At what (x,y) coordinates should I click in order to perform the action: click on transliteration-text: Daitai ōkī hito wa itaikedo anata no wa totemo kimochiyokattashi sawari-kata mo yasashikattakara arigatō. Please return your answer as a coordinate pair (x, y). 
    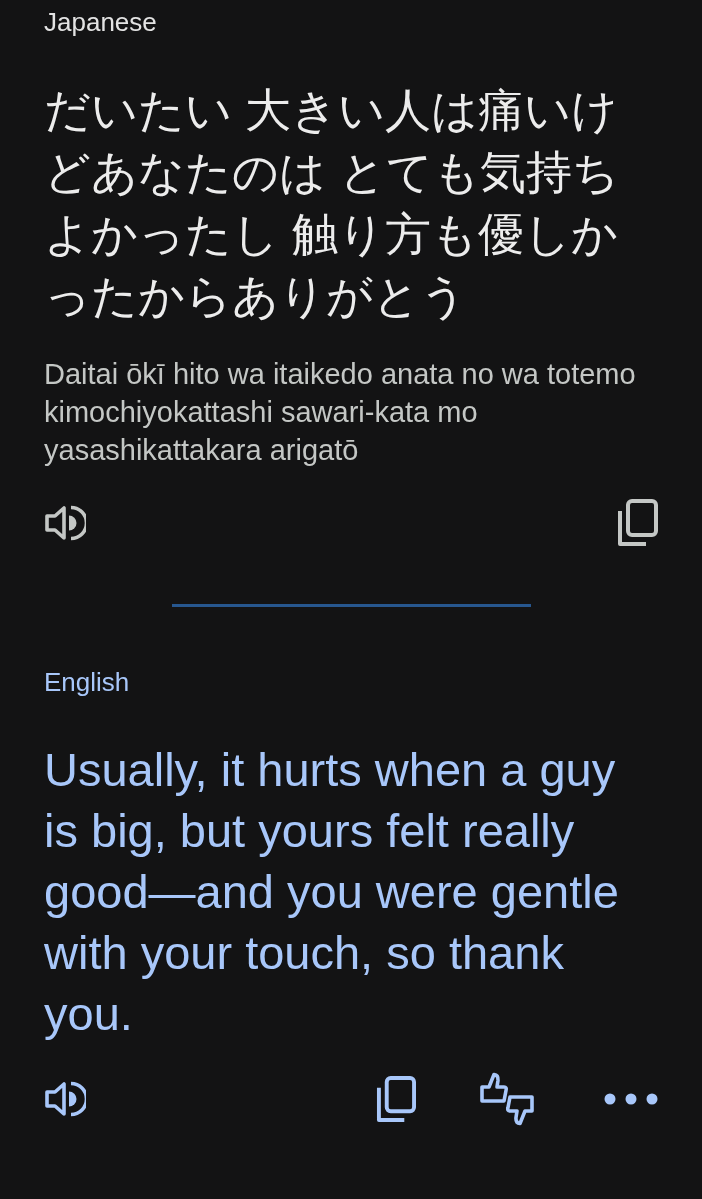
    Looking at the image, I should click on (340, 412).